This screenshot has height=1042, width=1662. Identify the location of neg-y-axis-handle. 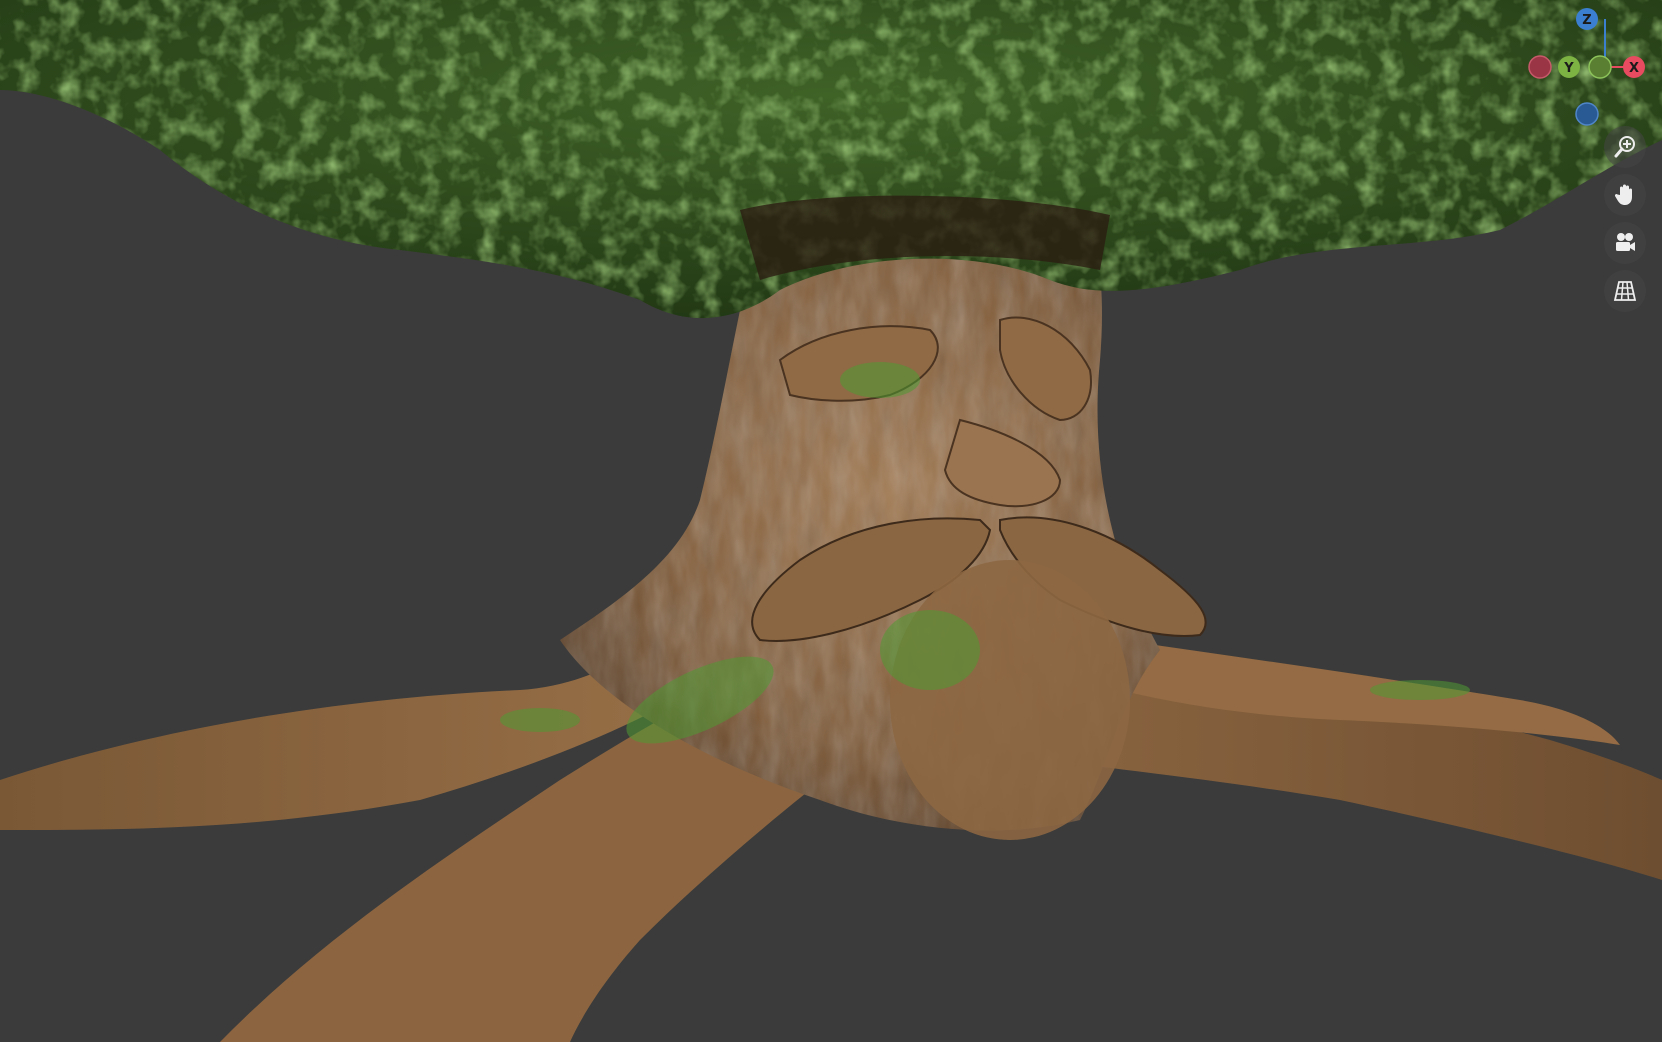
(1600, 67).